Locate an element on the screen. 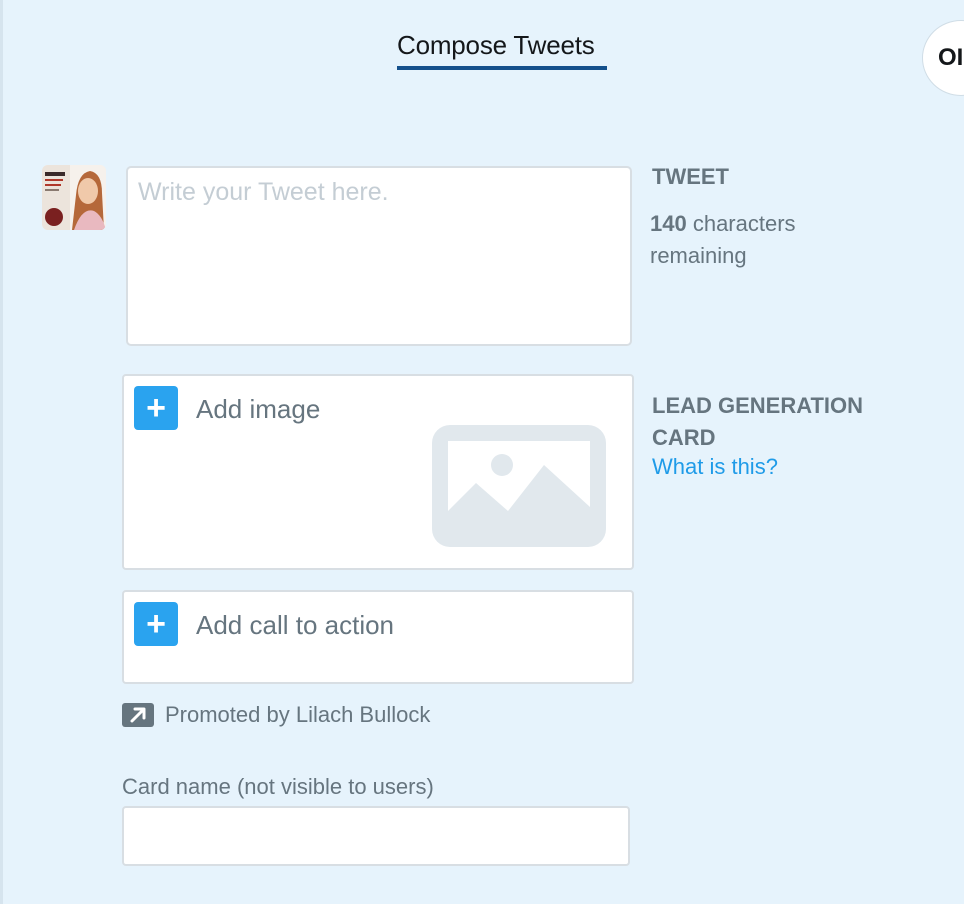 The width and height of the screenshot is (964, 904). add-image-label: Add image is located at coordinates (258, 409).